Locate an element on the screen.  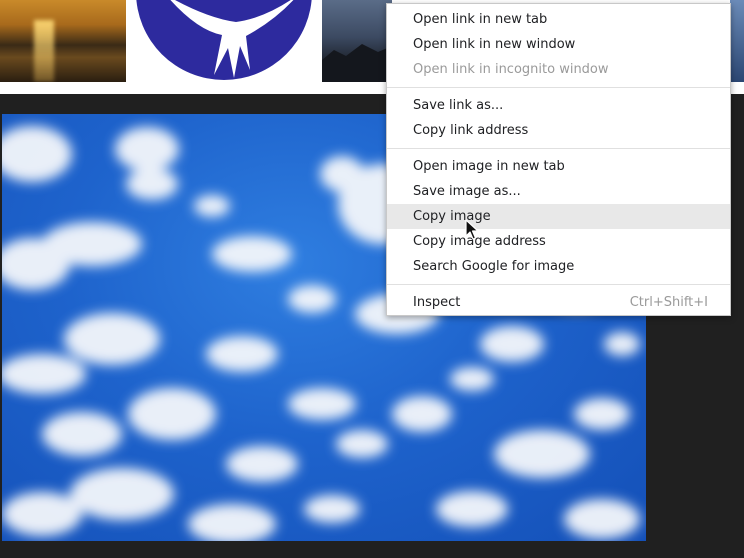
menu-search-google-for-image: Search Google for image is located at coordinates (558, 266).